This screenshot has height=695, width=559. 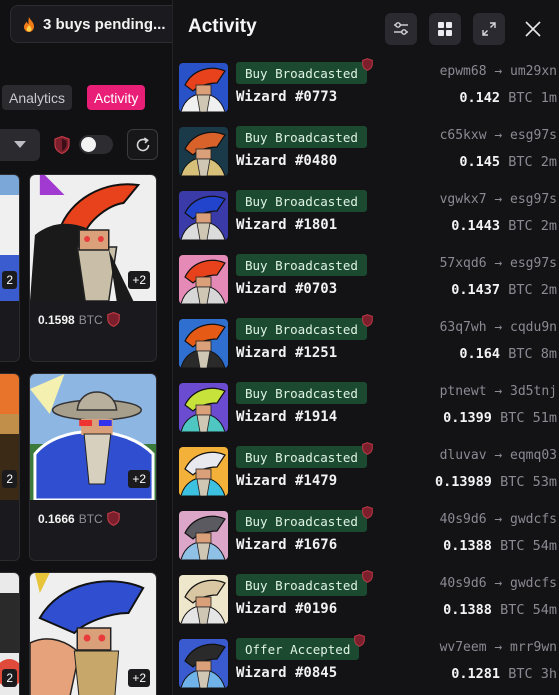 I want to click on time-ago: 2m, so click(x=548, y=290).